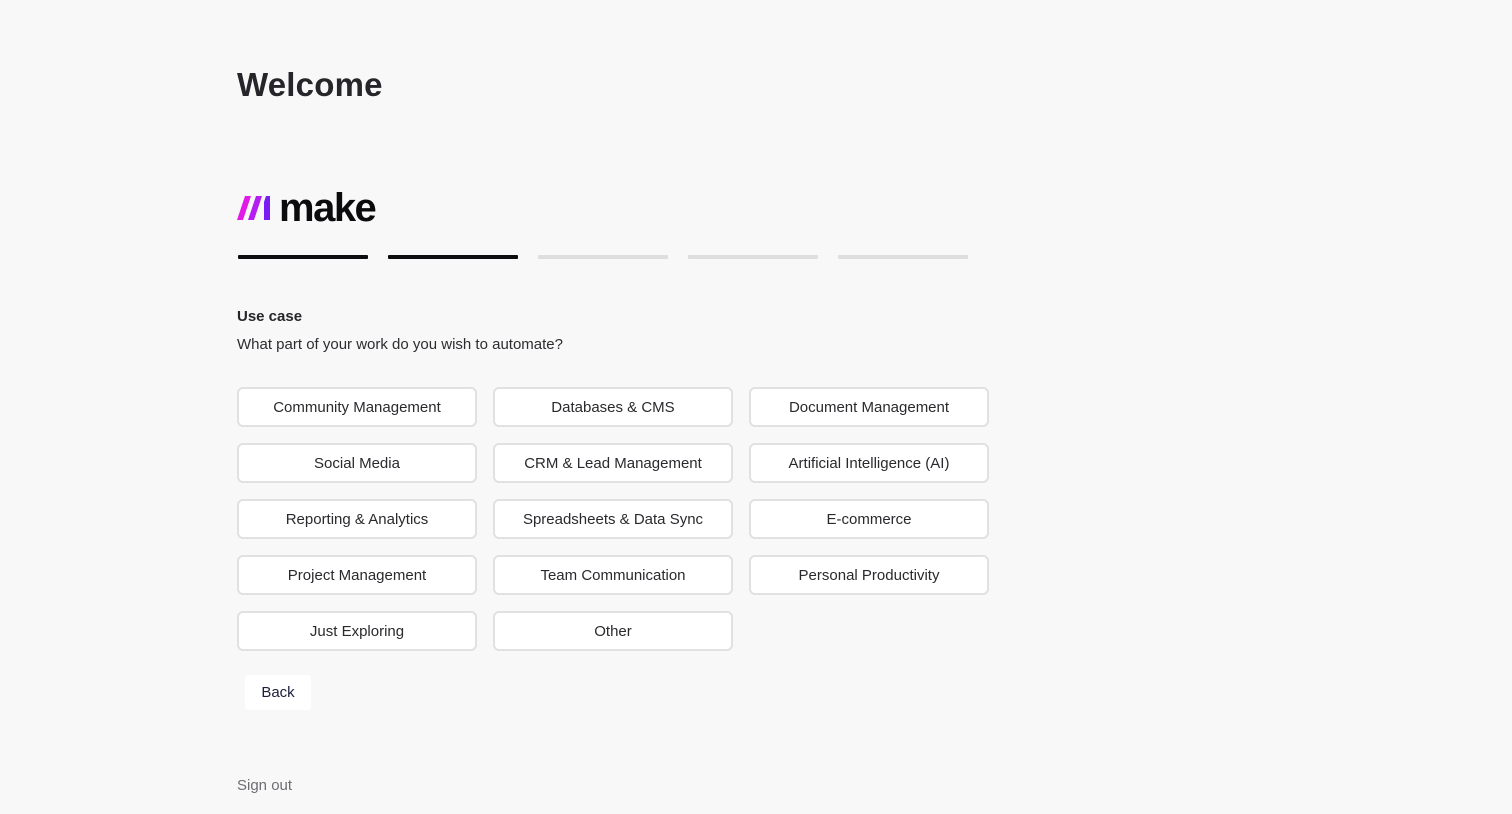 The width and height of the screenshot is (1512, 814). What do you see at coordinates (357, 519) in the screenshot?
I see `use-case-option: Reporting & Analytics` at bounding box center [357, 519].